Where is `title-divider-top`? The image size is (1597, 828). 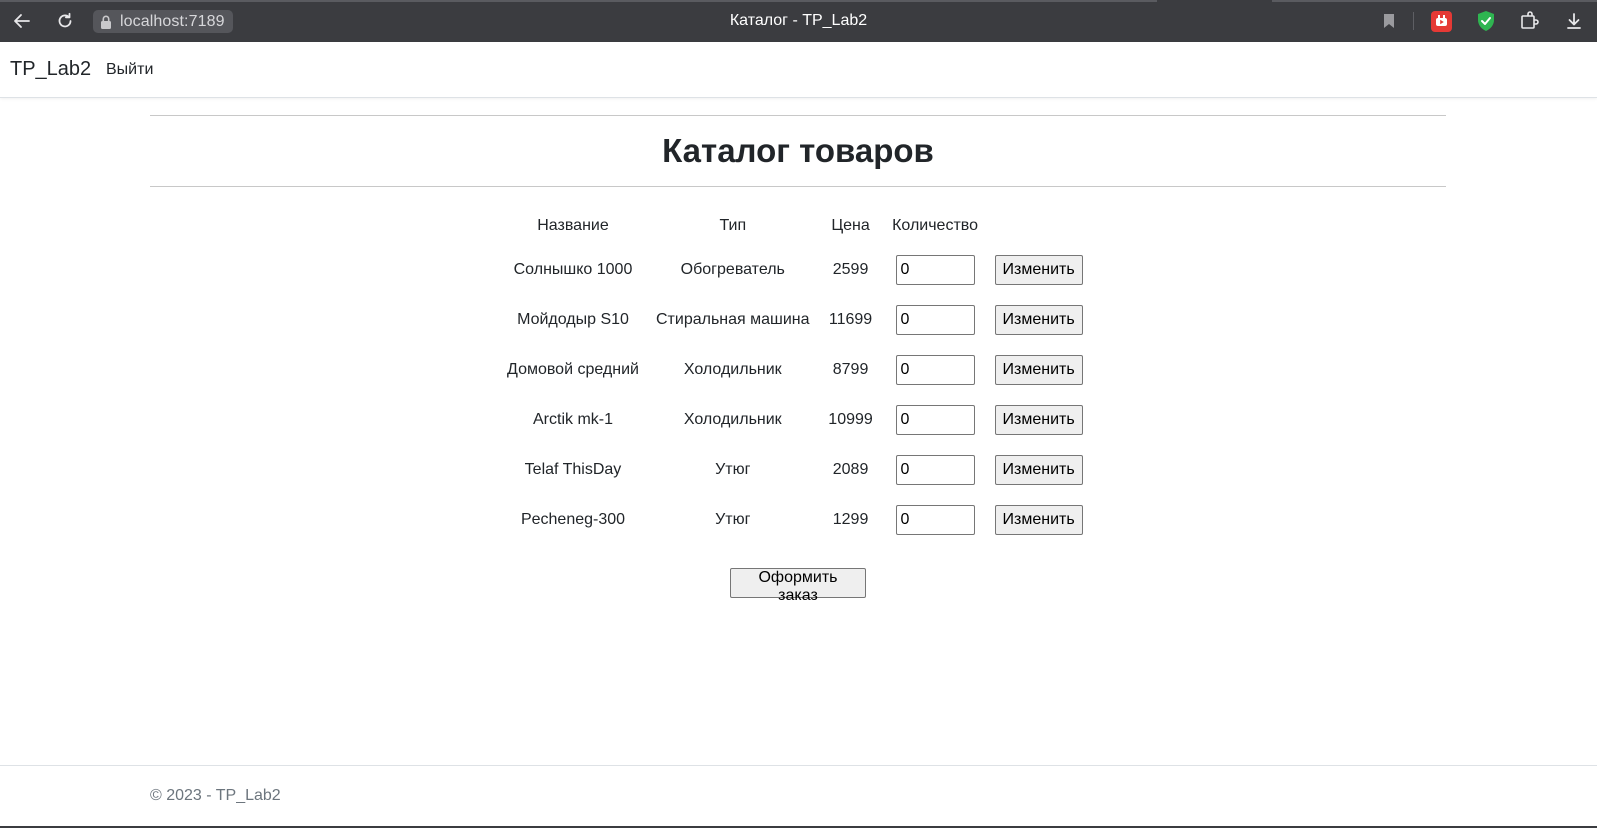 title-divider-top is located at coordinates (798, 115).